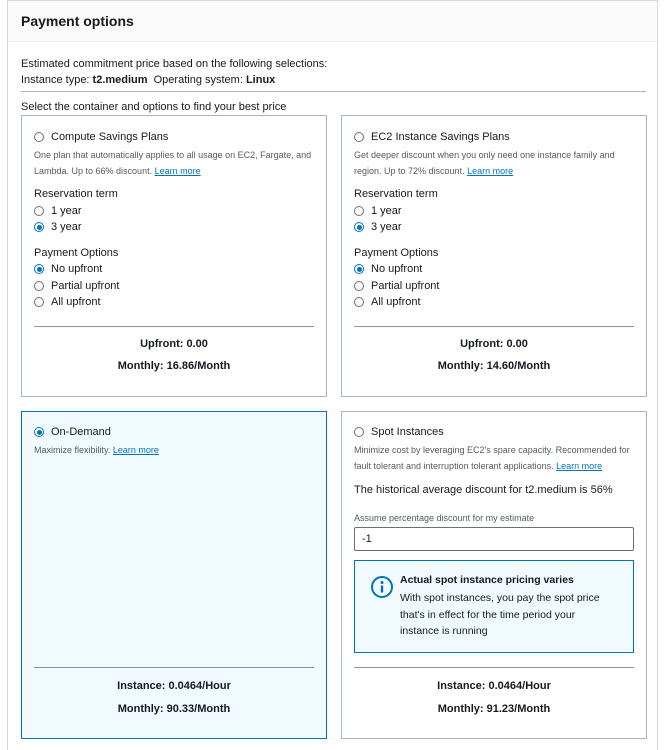 Image resolution: width=665 pixels, height=750 pixels. Describe the element at coordinates (378, 211) in the screenshot. I see `ec2-term-1-year: 1 year` at that location.